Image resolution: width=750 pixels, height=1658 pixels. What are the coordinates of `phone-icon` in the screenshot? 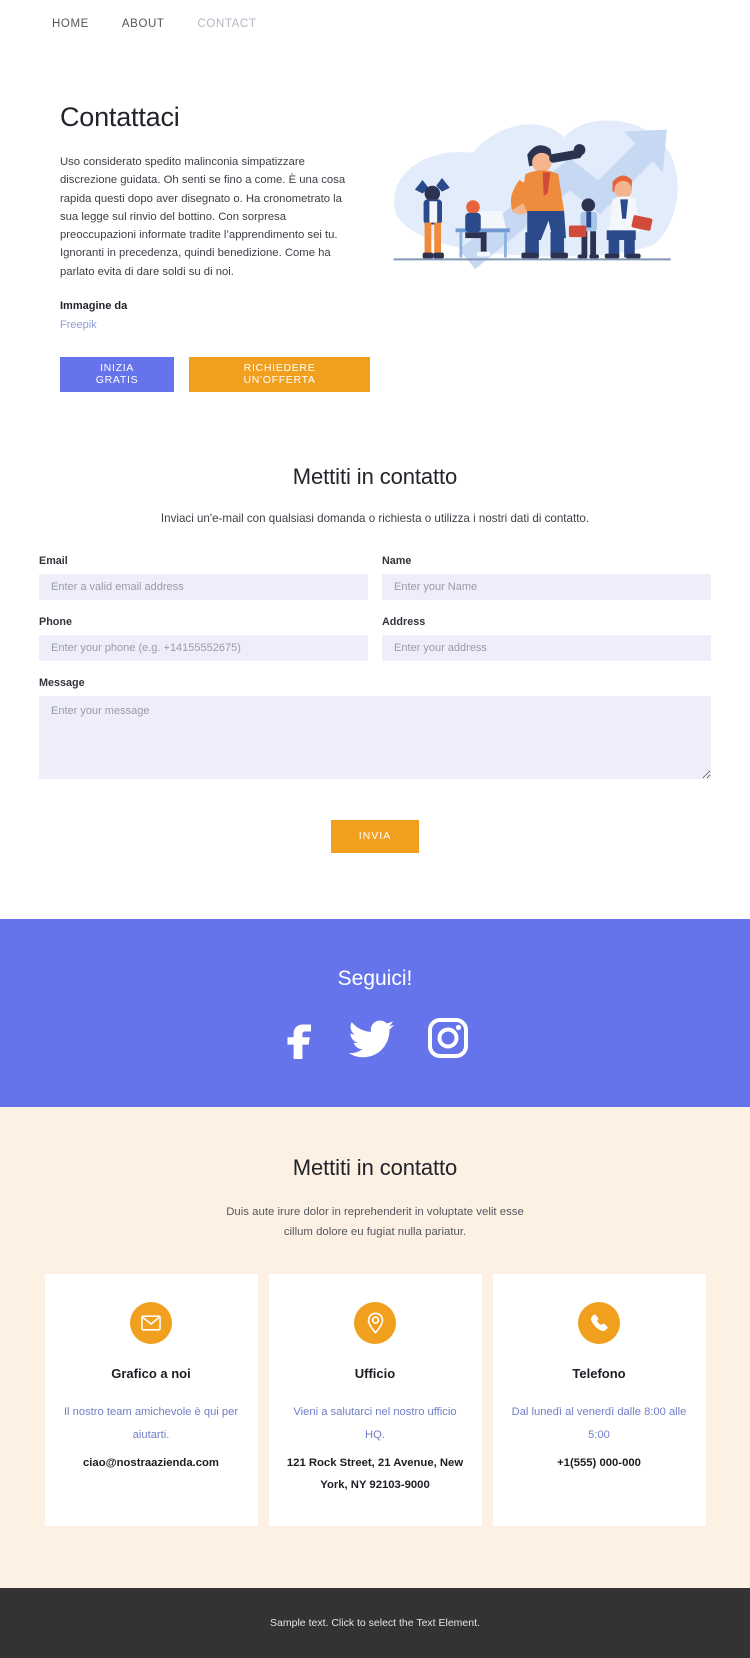 It's located at (599, 1323).